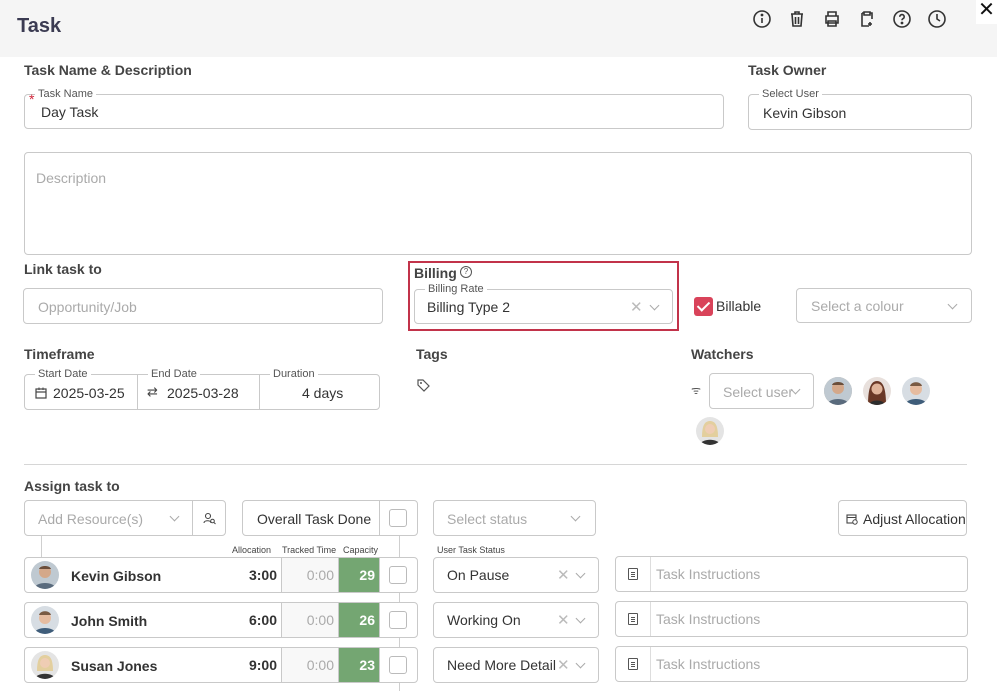 This screenshot has width=997, height=691. I want to click on allocation-column-header: Allocation, so click(252, 550).